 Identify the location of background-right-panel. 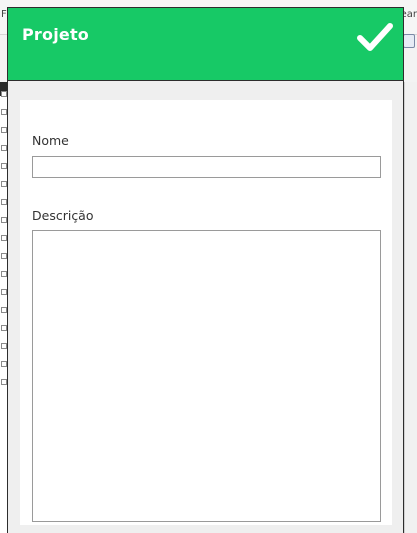
(410, 307).